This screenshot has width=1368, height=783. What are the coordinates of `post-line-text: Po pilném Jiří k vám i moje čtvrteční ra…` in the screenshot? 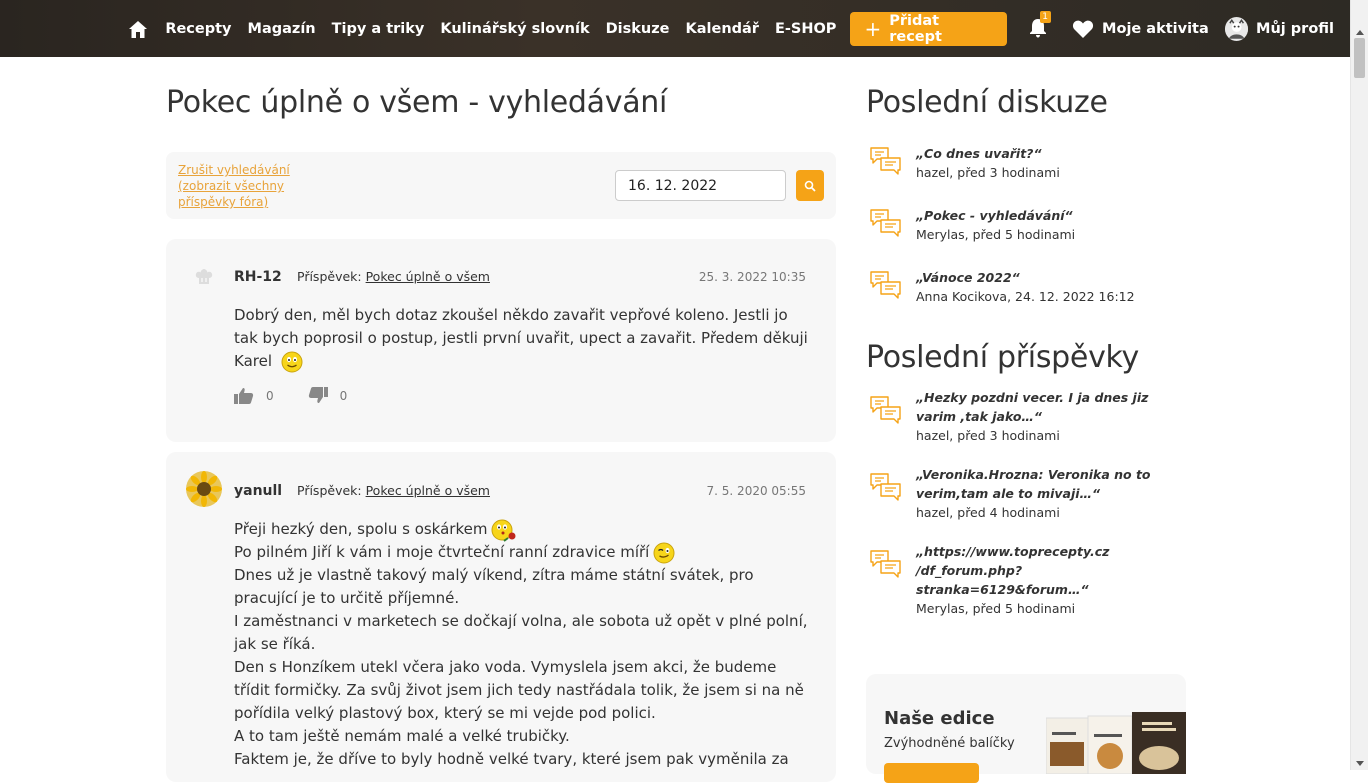 It's located at (442, 552).